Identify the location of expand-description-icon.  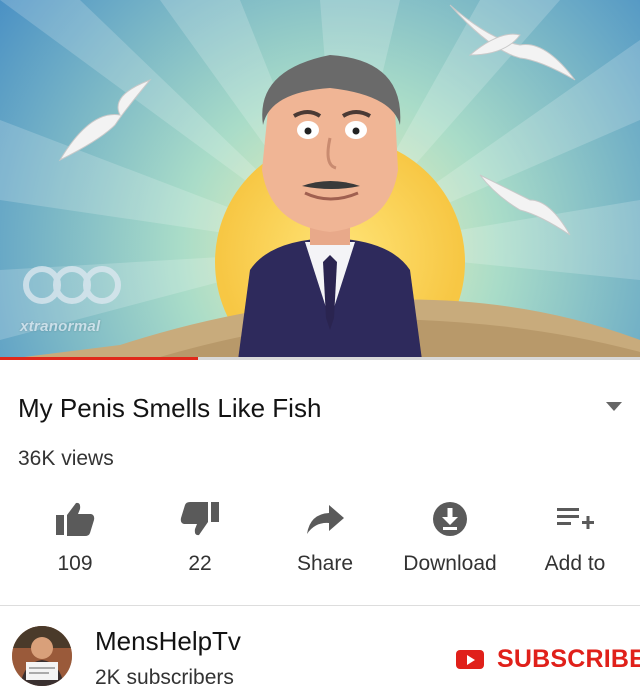
(614, 406).